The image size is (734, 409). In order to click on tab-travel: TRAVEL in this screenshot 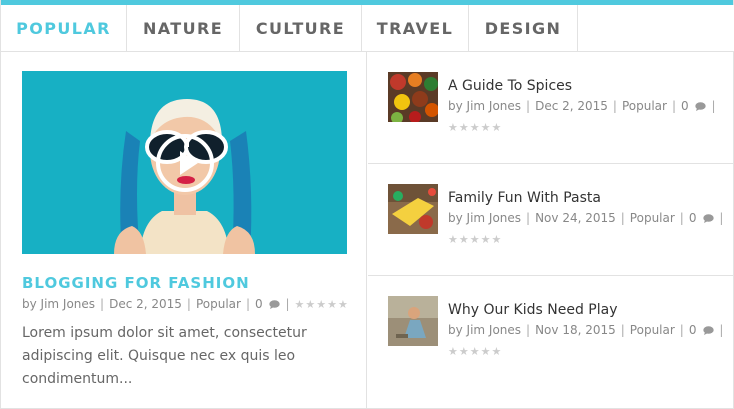, I will do `click(415, 28)`.